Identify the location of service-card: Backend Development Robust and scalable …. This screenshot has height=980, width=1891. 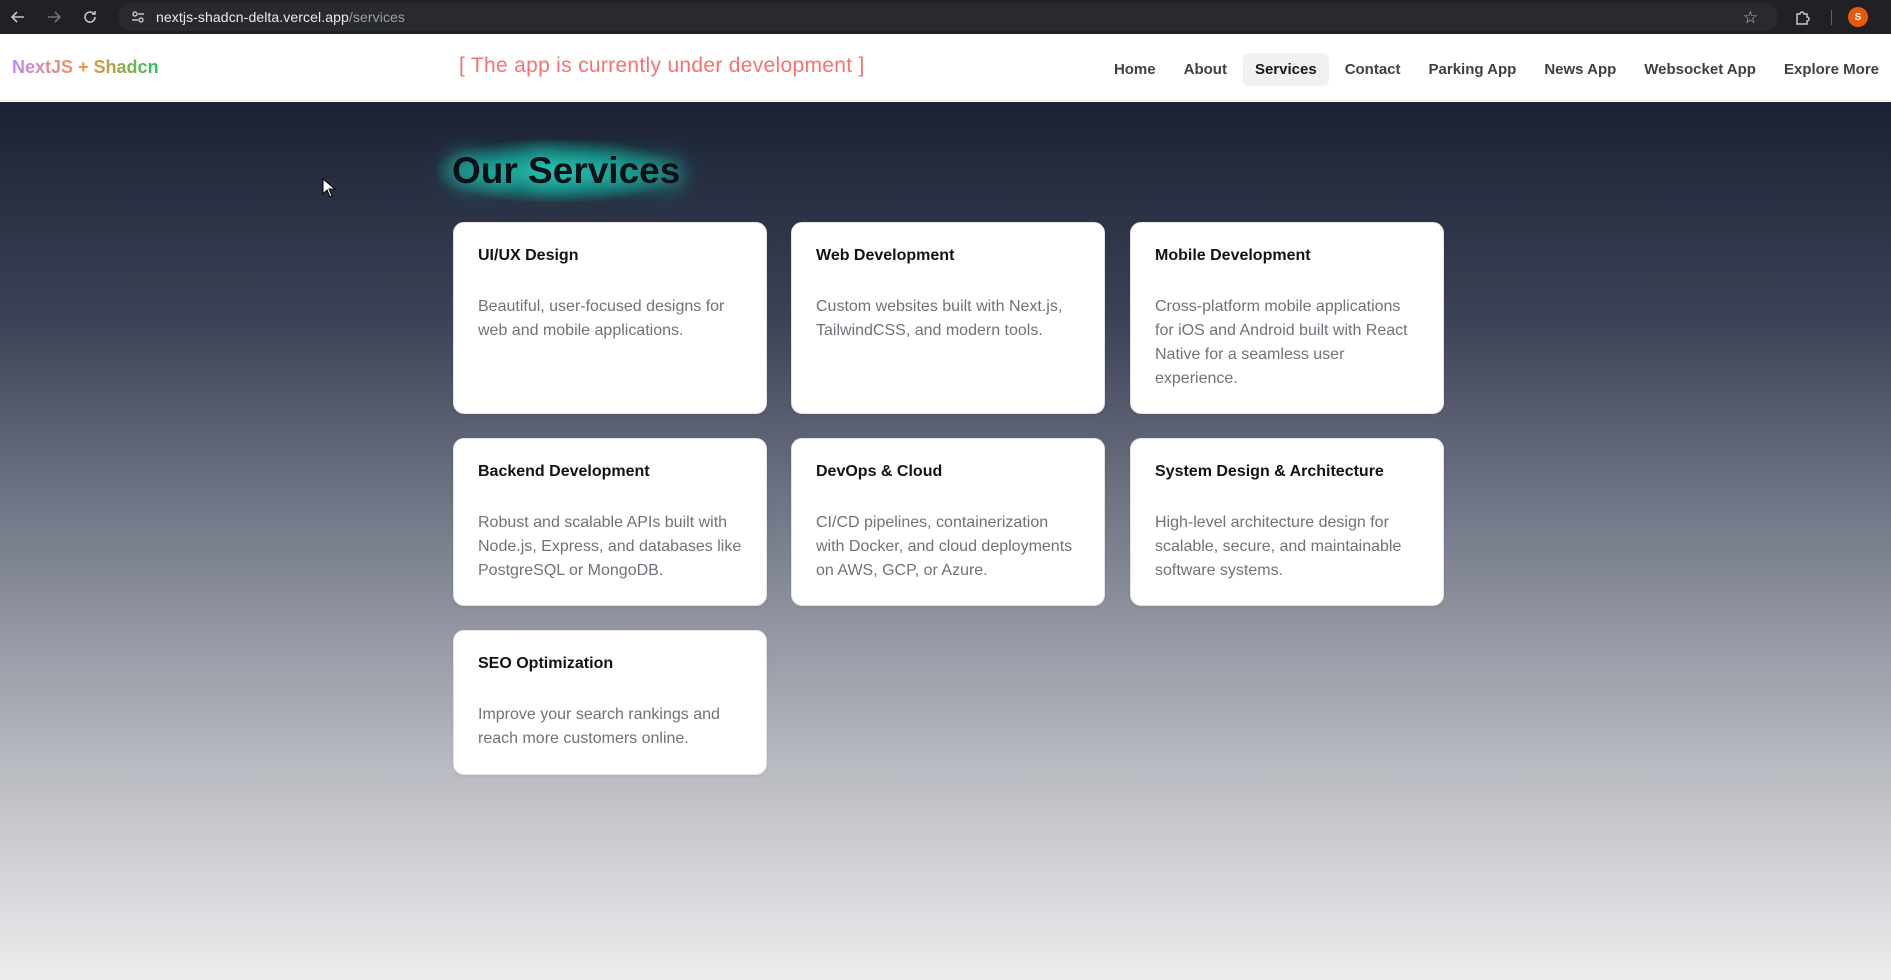
(610, 522).